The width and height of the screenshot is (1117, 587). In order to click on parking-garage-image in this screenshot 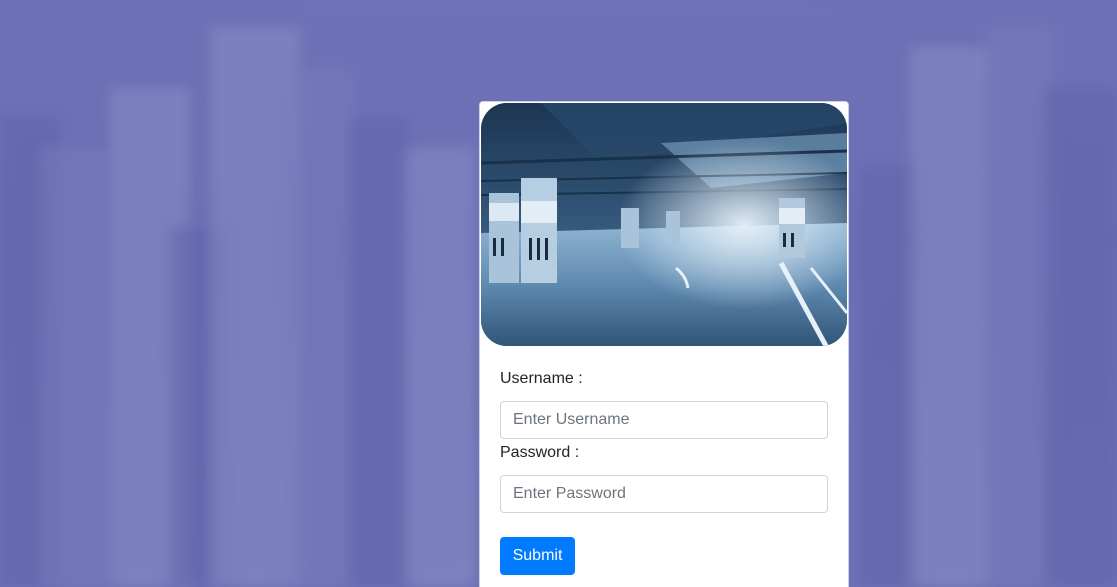, I will do `click(664, 224)`.